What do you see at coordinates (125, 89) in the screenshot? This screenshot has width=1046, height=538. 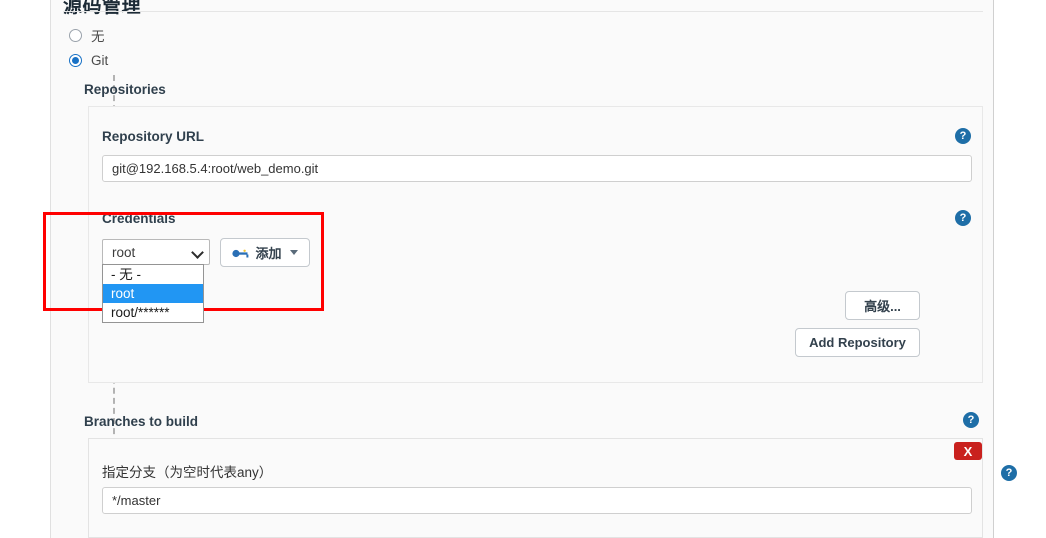 I see `repositories-section-label: Repositories` at bounding box center [125, 89].